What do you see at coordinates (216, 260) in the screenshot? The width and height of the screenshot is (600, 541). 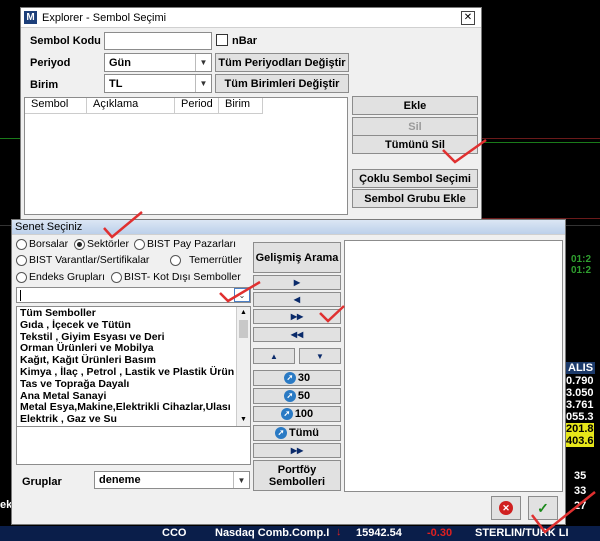 I see `radio-label: Temerrütler` at bounding box center [216, 260].